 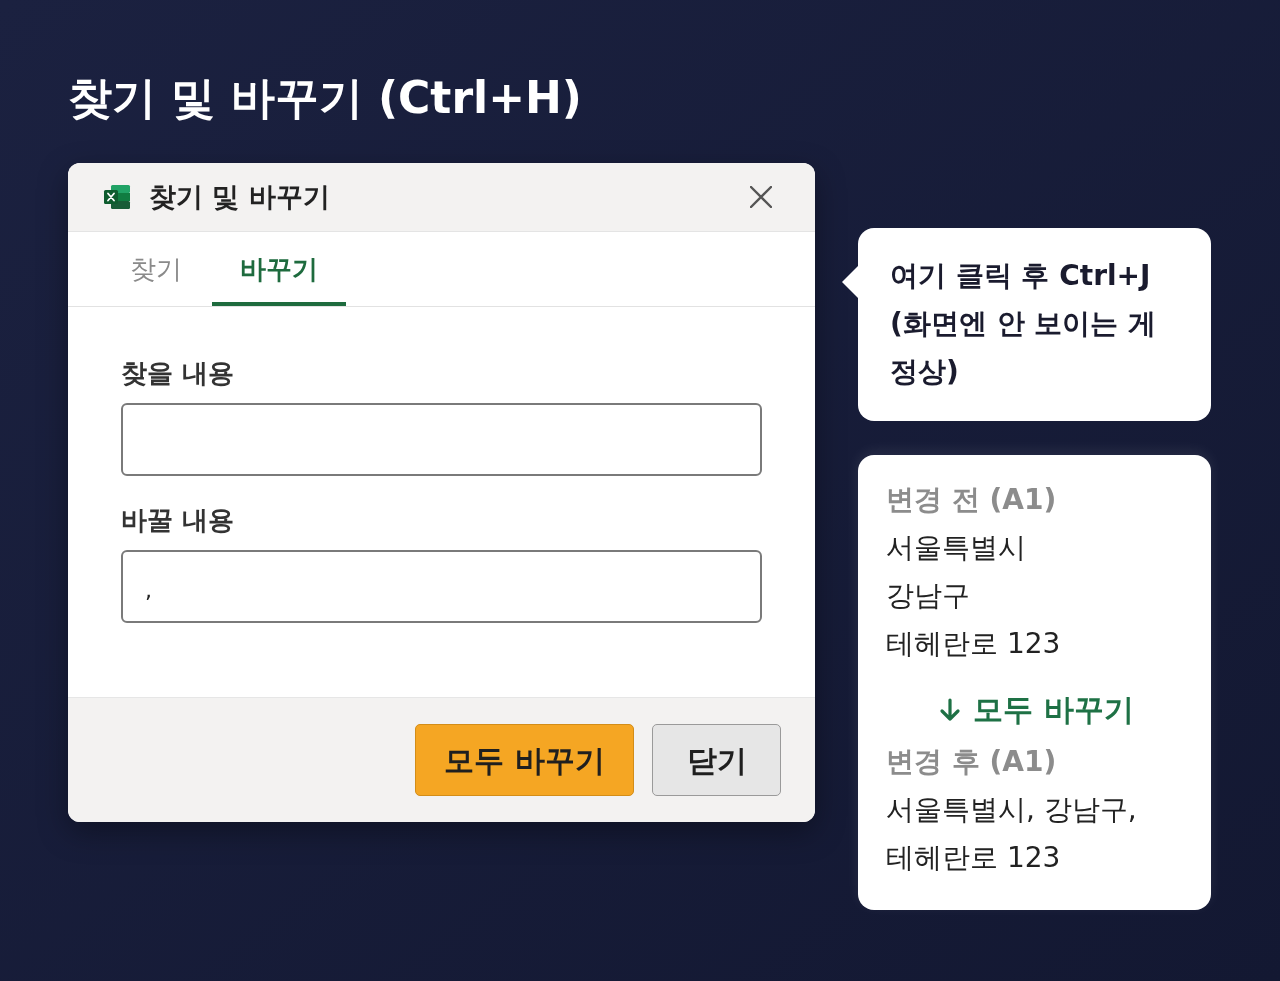 What do you see at coordinates (325, 98) in the screenshot?
I see `page-heading: 찾기 및 바꾸기 (Ctrl+H)` at bounding box center [325, 98].